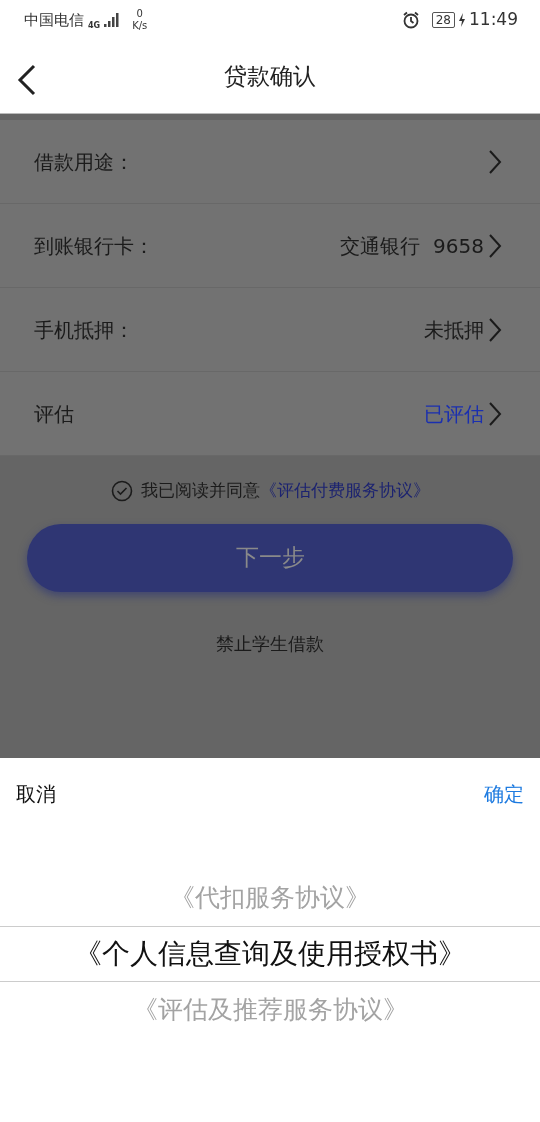  Describe the element at coordinates (84, 162) in the screenshot. I see `row-label: 借款用途：` at that location.